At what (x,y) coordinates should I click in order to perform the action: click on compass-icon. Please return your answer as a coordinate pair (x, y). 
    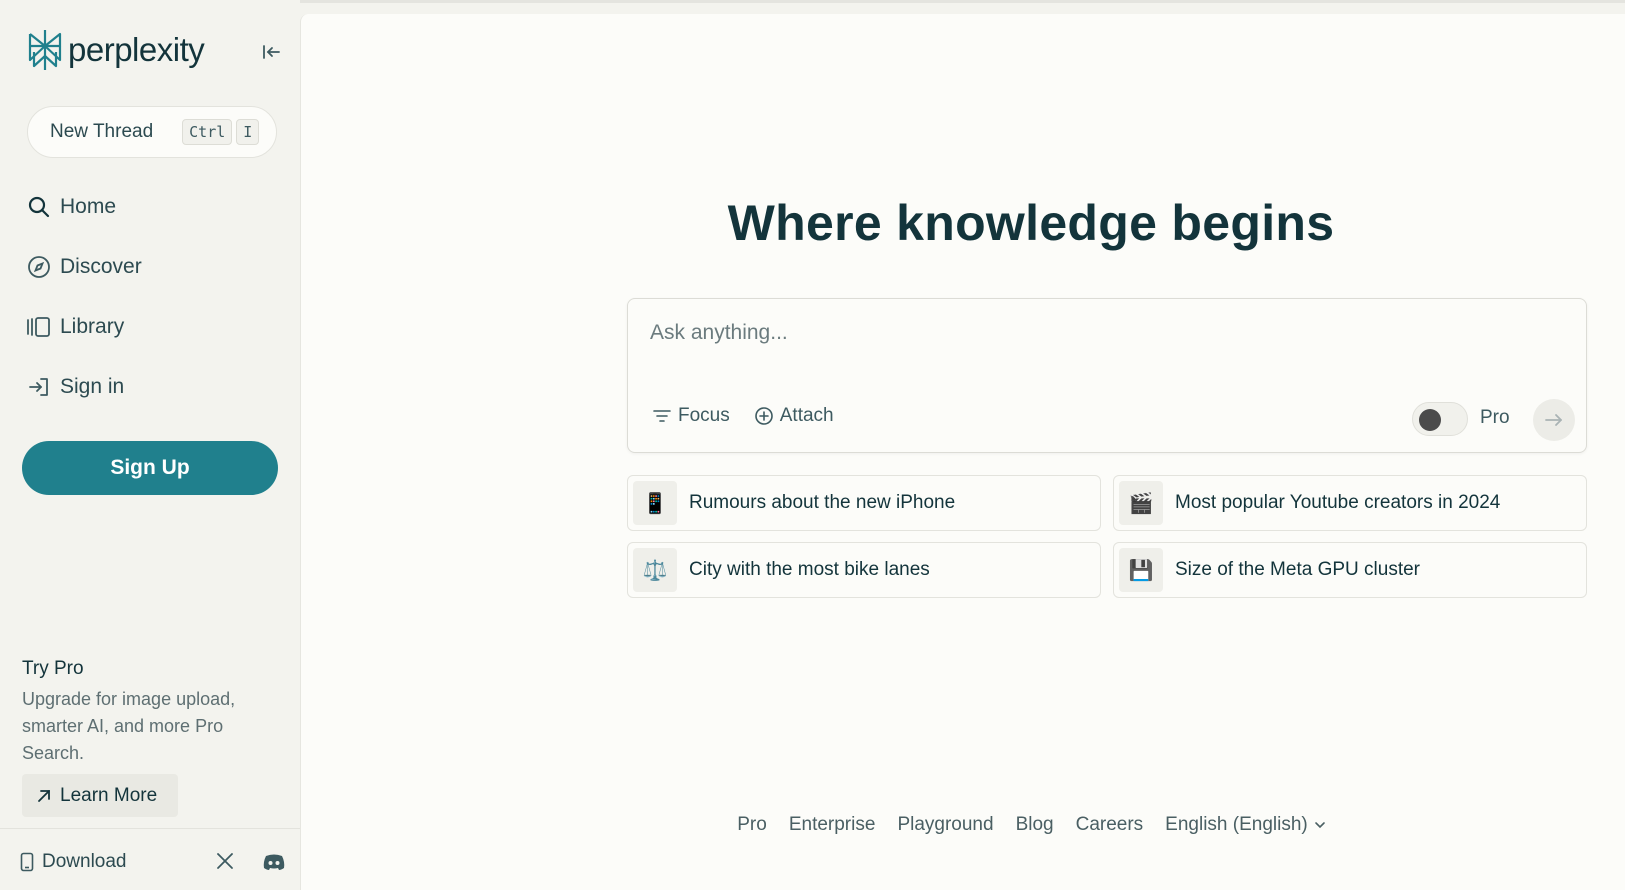
    Looking at the image, I should click on (39, 267).